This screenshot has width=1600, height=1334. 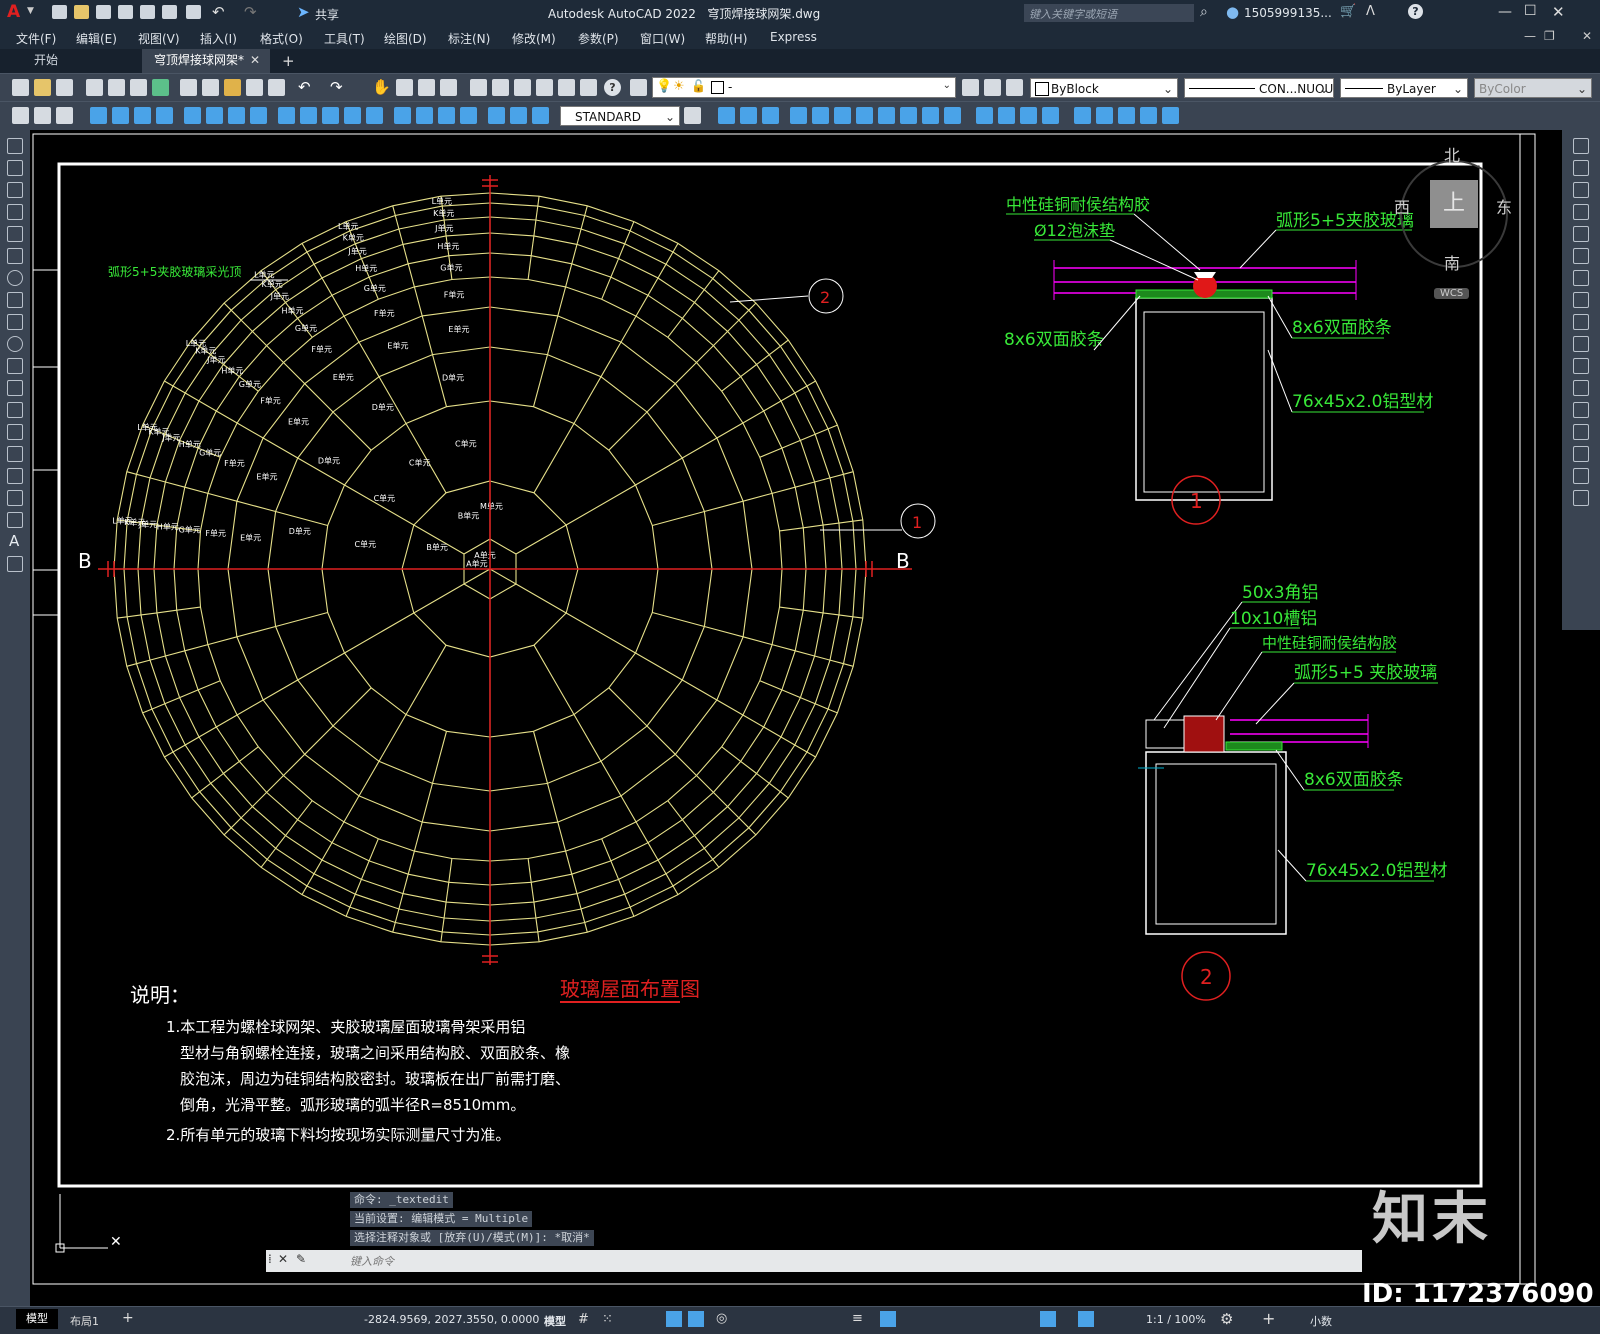 I want to click on 3d-box-icon, so click(x=726, y=115).